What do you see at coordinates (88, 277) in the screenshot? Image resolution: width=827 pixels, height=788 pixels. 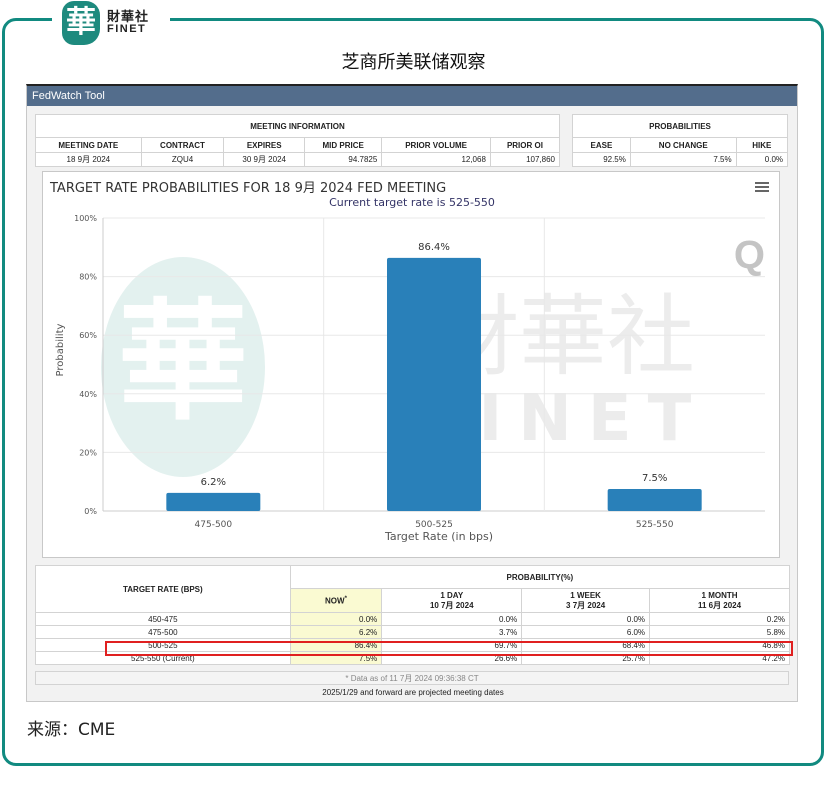 I see `y-tick-label: 80%` at bounding box center [88, 277].